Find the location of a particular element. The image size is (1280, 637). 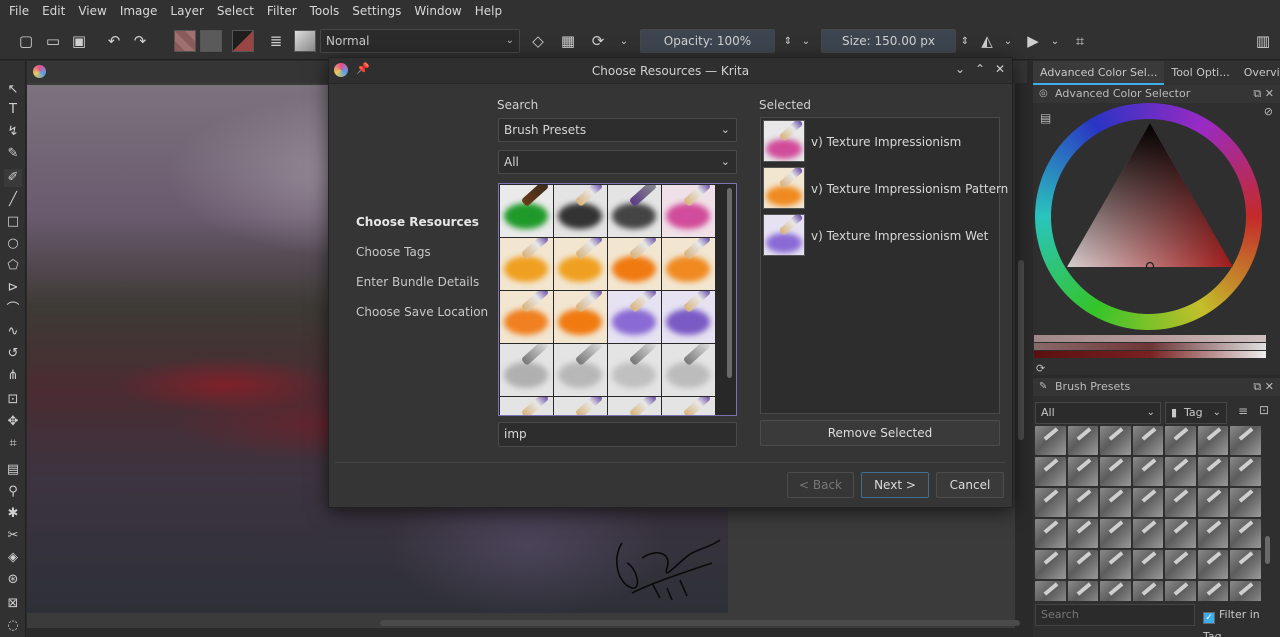

resource-grid-scrollbar is located at coordinates (729, 283).